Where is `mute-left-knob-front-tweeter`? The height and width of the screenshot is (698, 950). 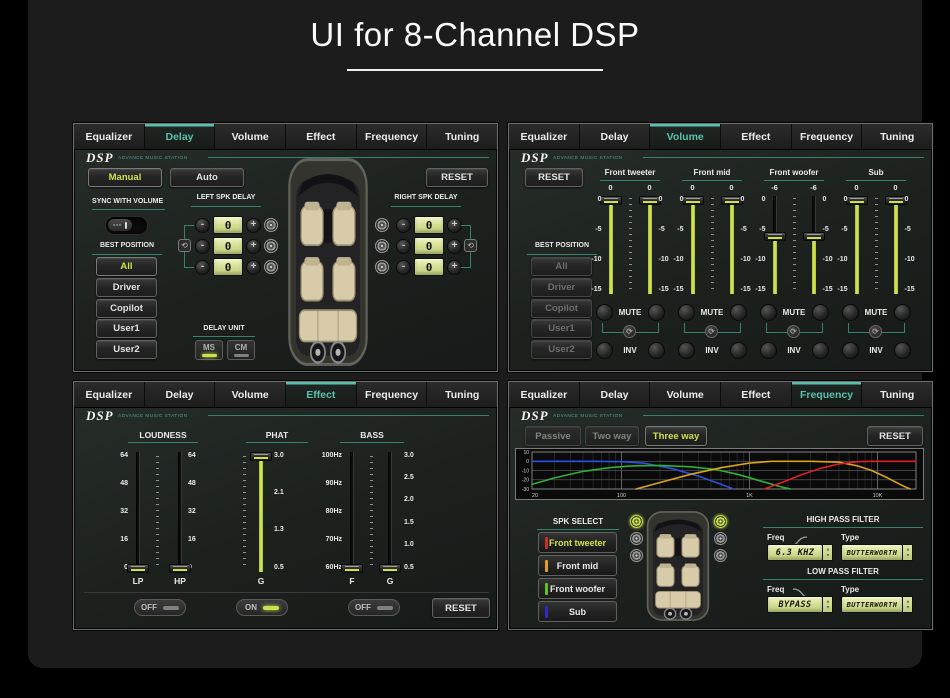 mute-left-knob-front-tweeter is located at coordinates (604, 312).